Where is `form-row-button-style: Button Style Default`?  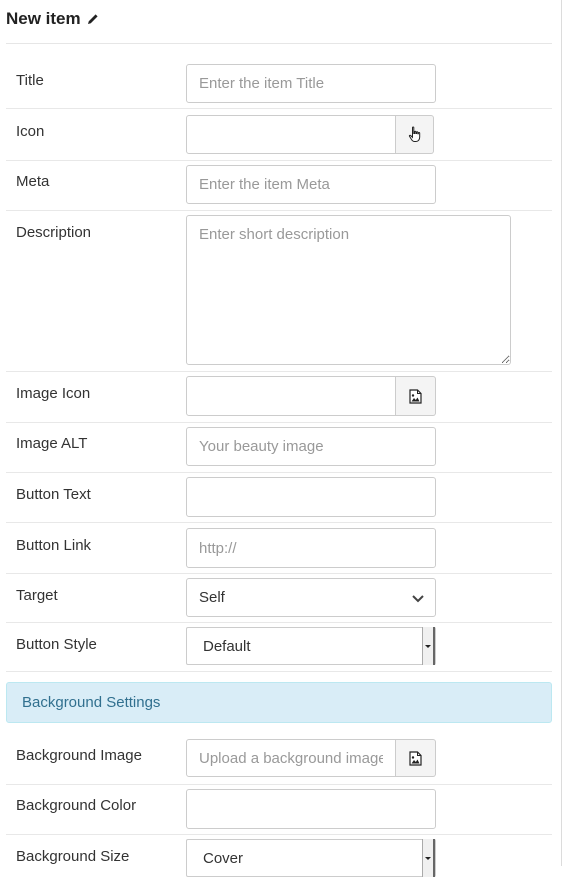 form-row-button-style: Button Style Default is located at coordinates (279, 647).